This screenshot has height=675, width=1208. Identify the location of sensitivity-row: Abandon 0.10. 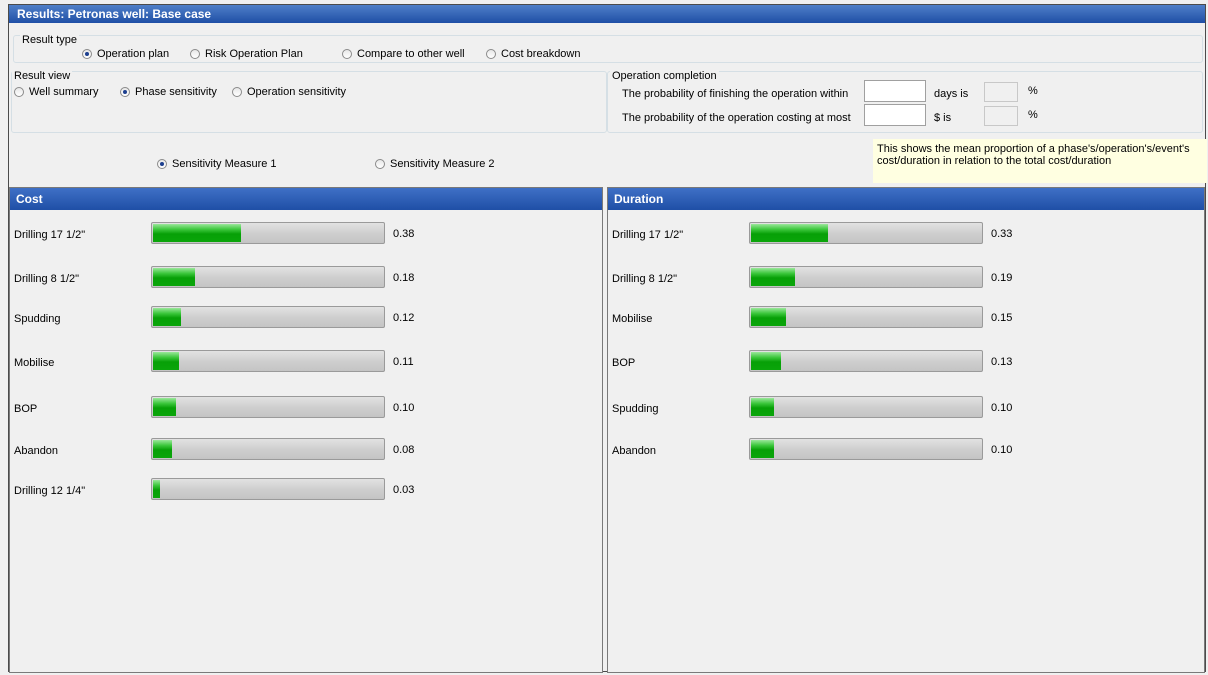
(906, 451).